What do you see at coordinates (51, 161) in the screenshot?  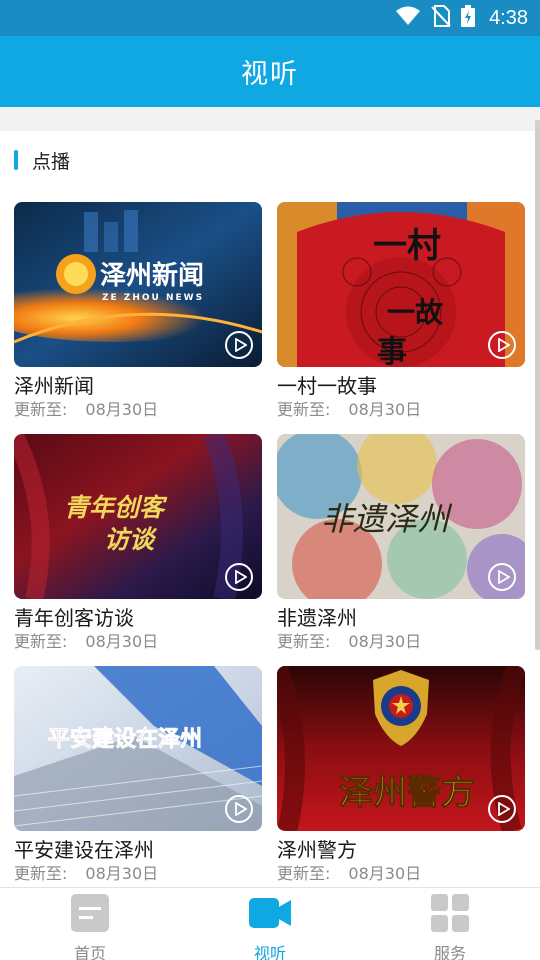 I see `section-title: 点播` at bounding box center [51, 161].